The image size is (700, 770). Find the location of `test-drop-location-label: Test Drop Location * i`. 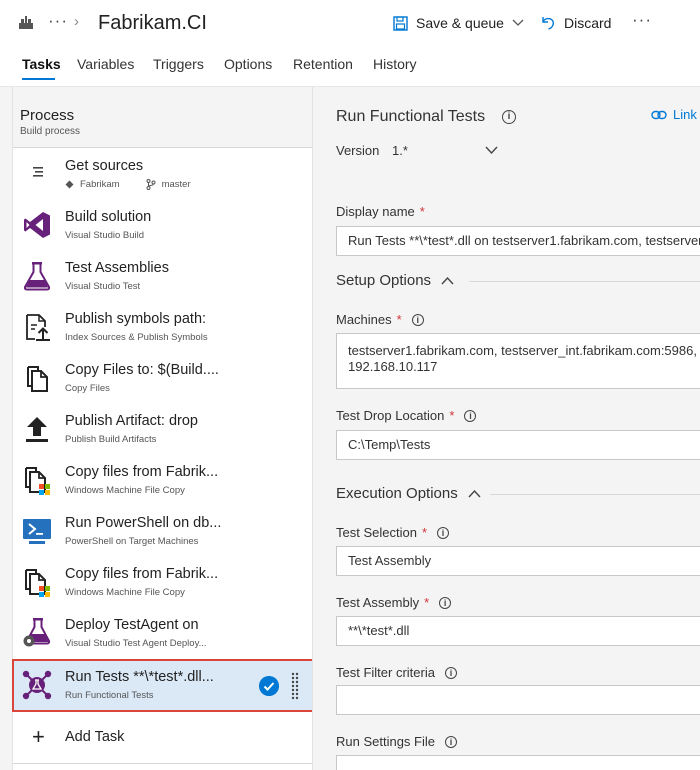

test-drop-location-label: Test Drop Location * i is located at coordinates (406, 415).